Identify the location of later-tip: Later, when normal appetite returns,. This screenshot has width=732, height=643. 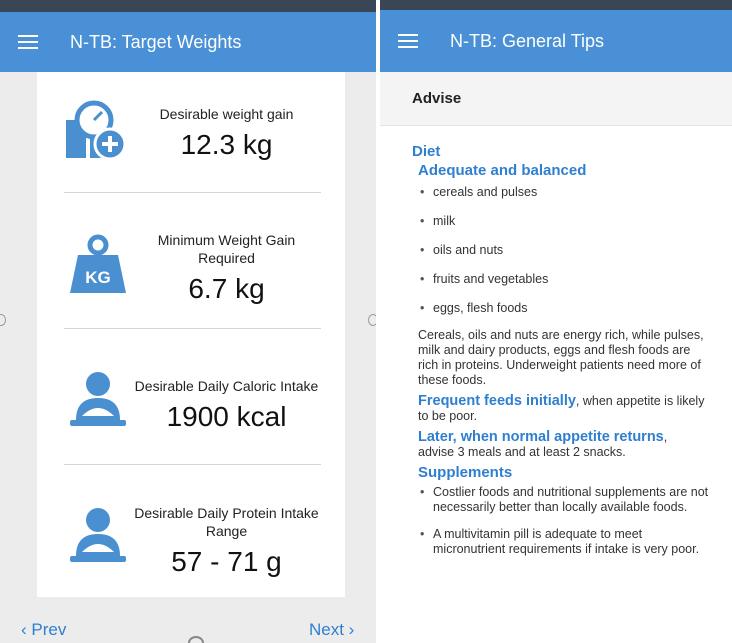
(565, 437).